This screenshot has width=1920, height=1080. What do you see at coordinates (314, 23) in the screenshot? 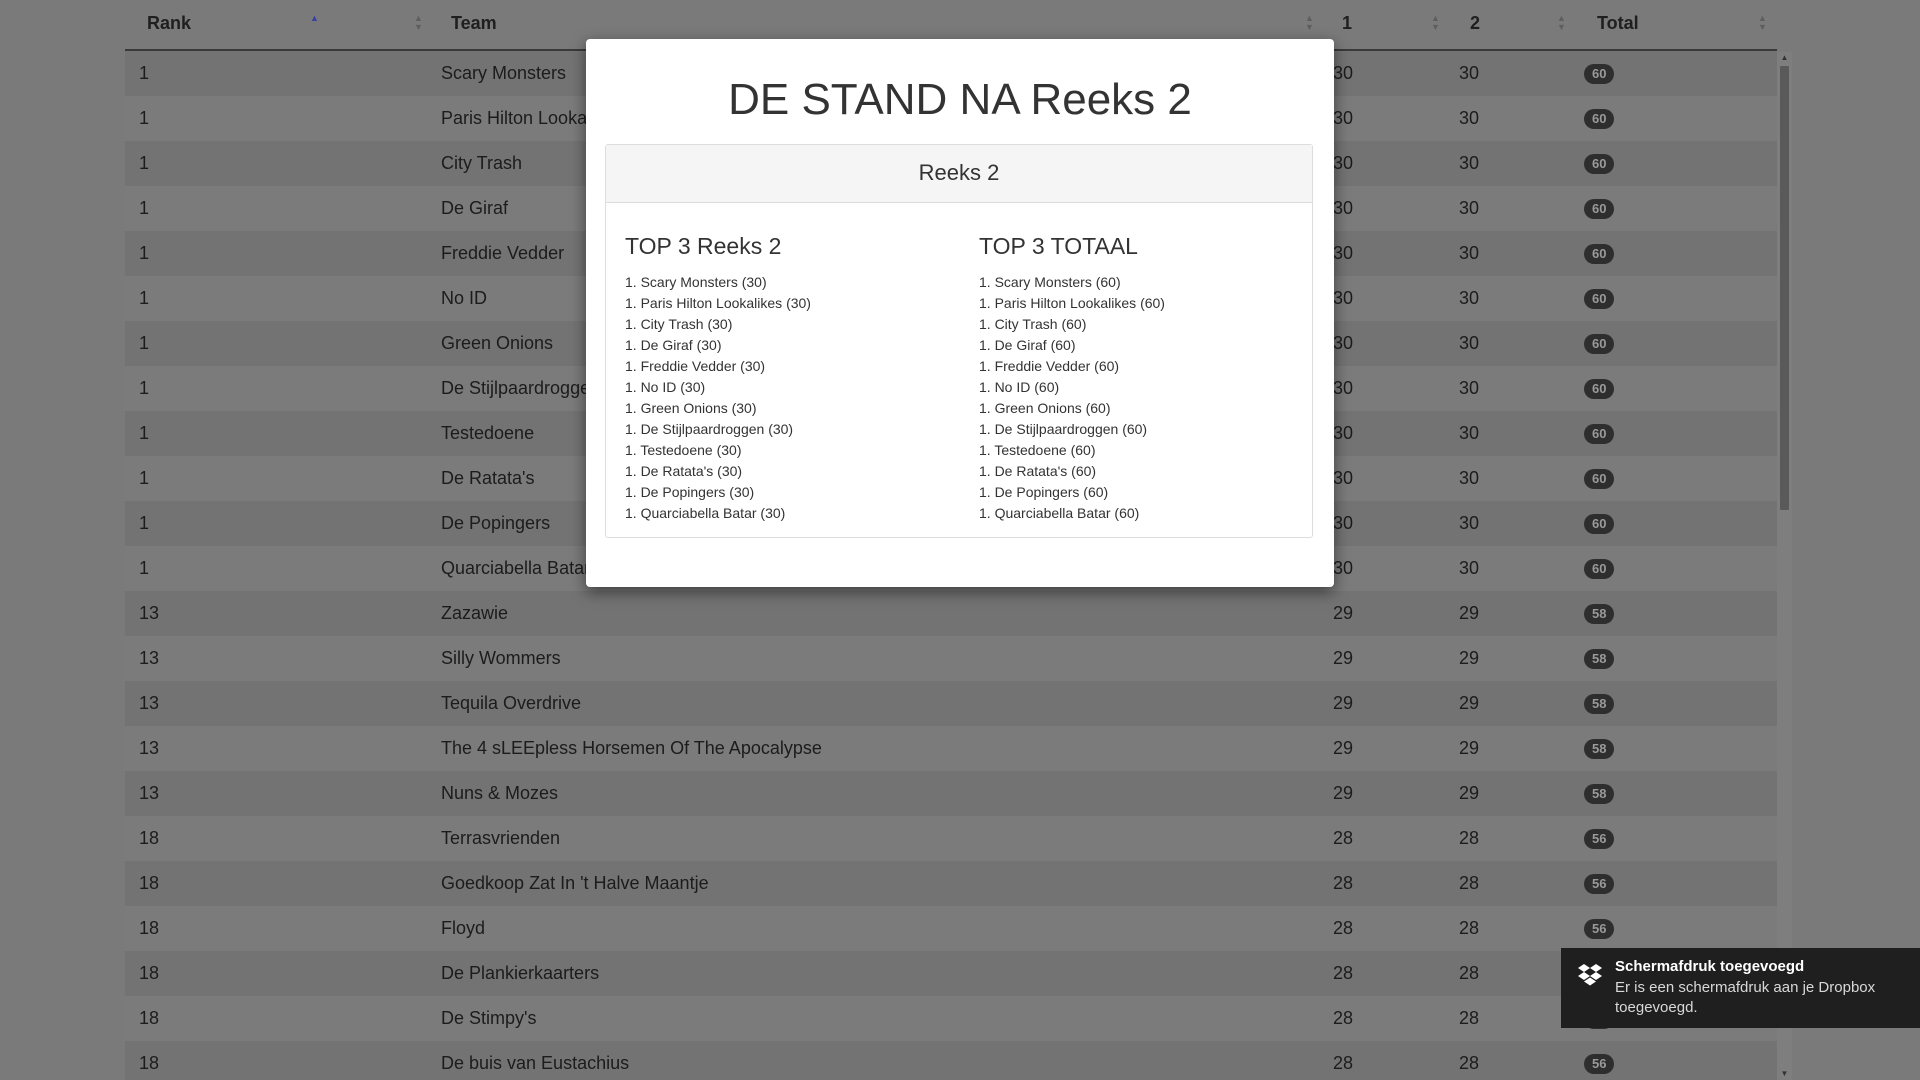
I see `sort-ascending-icon: ▲` at bounding box center [314, 23].